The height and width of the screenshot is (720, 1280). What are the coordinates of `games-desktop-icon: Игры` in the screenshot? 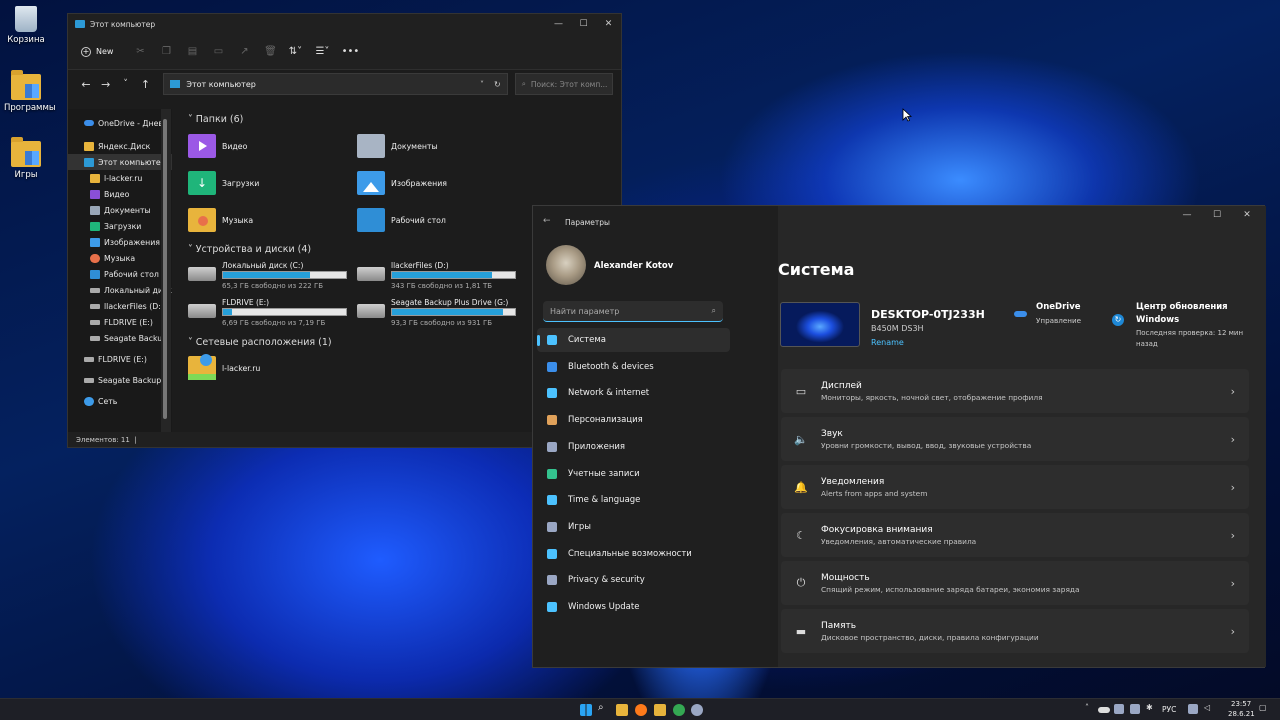 It's located at (26, 158).